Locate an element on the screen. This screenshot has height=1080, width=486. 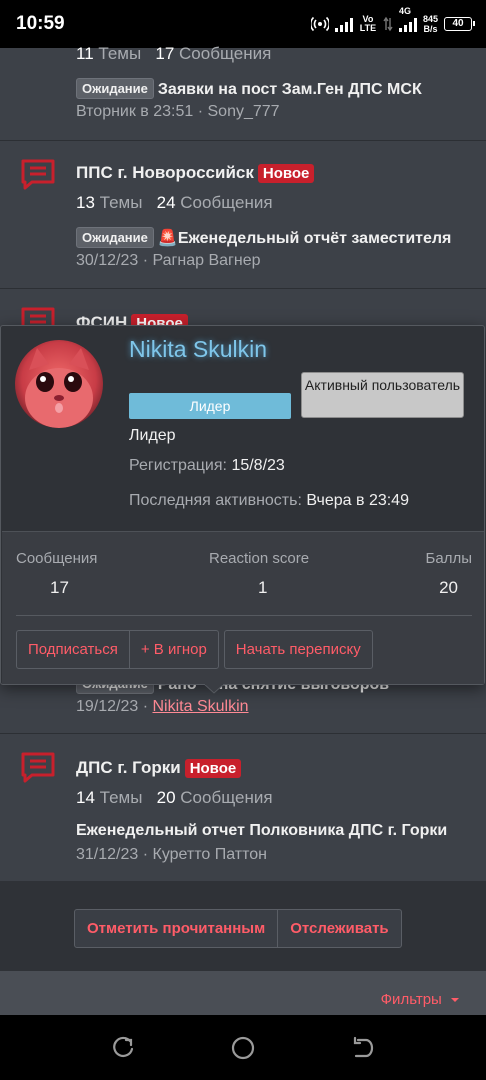
status-bar: 10:59 Vo LTE 4G 845 B/s 40 is located at coordinates (243, 24).